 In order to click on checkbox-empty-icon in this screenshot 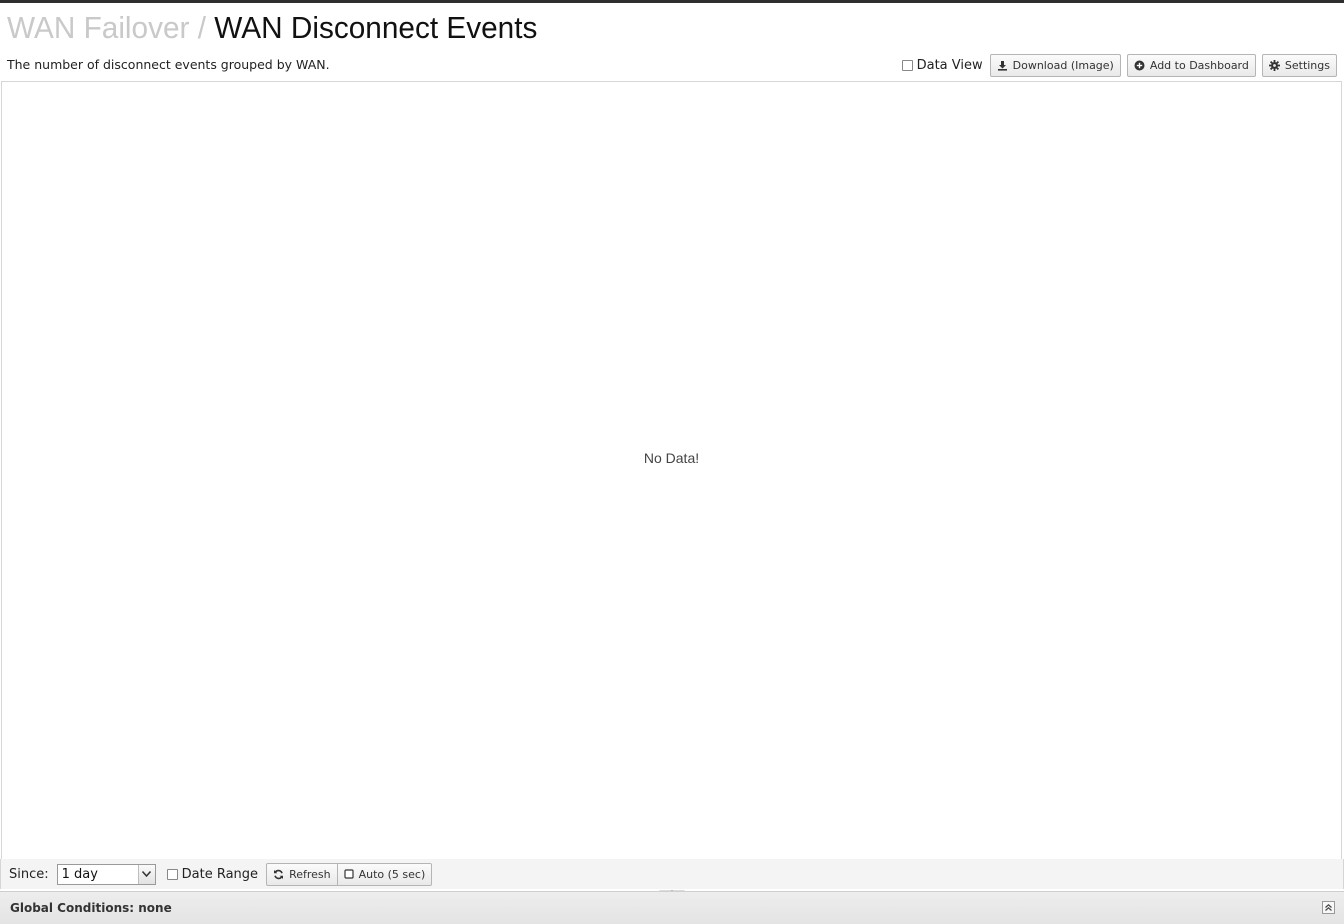, I will do `click(349, 874)`.